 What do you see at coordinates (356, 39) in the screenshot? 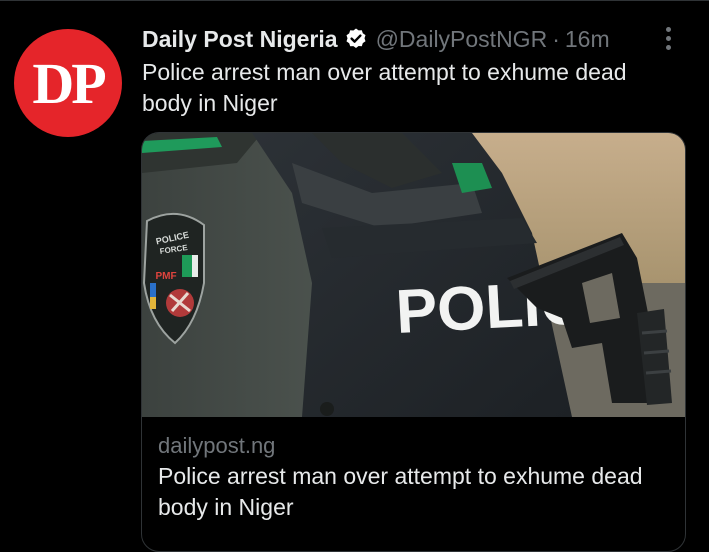
I see `verified-badge-icon` at bounding box center [356, 39].